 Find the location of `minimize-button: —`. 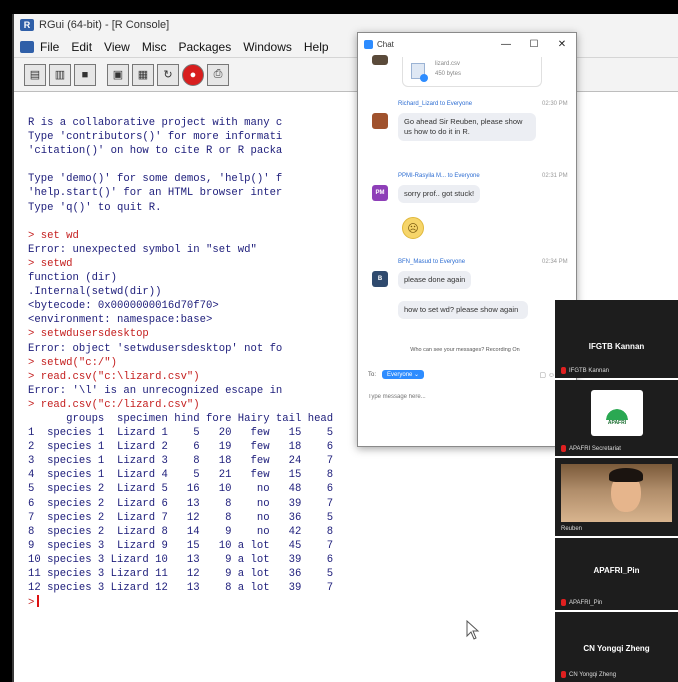

minimize-button: — is located at coordinates (506, 44).